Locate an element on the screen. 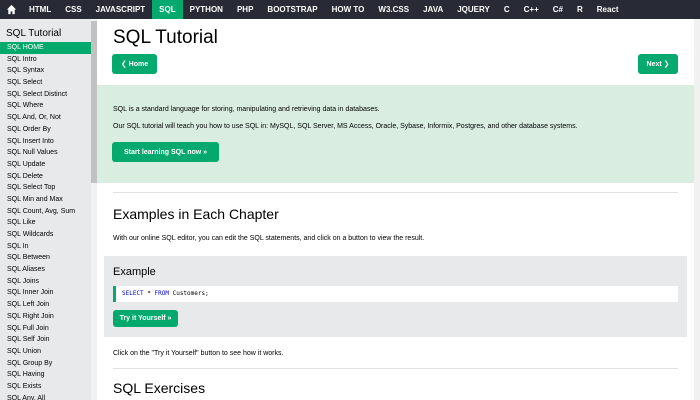 Image resolution: width=700 pixels, height=400 pixels. nav-item-bootstrap: BOOTSTRAP is located at coordinates (292, 9).